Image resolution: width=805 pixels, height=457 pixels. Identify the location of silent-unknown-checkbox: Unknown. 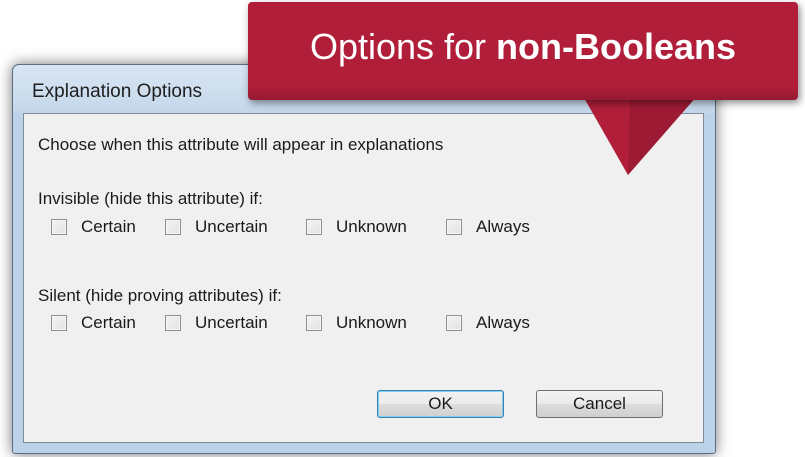
(356, 323).